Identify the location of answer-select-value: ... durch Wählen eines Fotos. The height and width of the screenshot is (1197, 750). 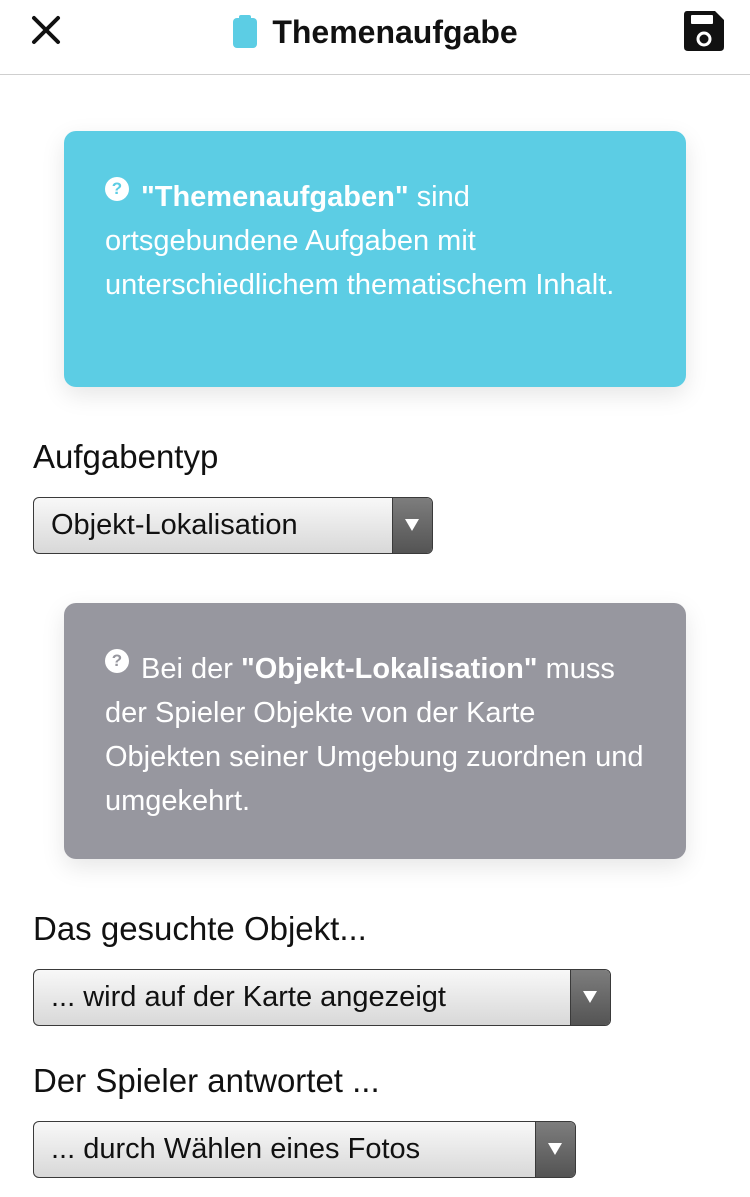
(236, 1149).